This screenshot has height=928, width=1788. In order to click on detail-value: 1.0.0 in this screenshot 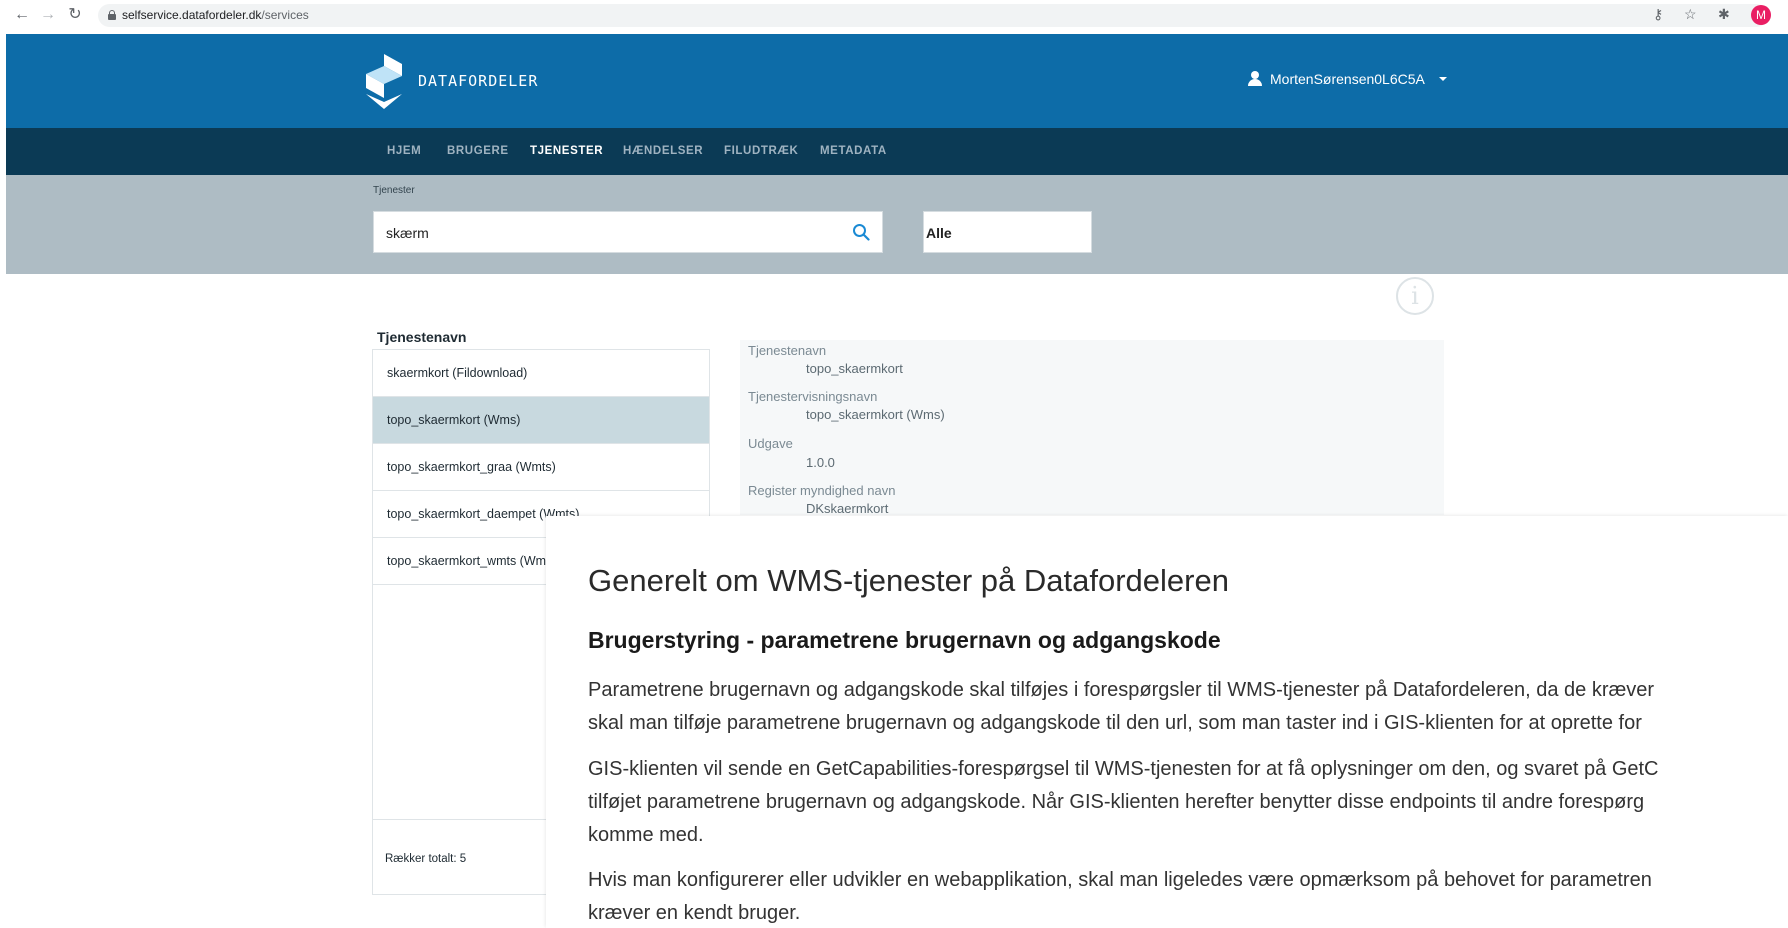, I will do `click(820, 462)`.